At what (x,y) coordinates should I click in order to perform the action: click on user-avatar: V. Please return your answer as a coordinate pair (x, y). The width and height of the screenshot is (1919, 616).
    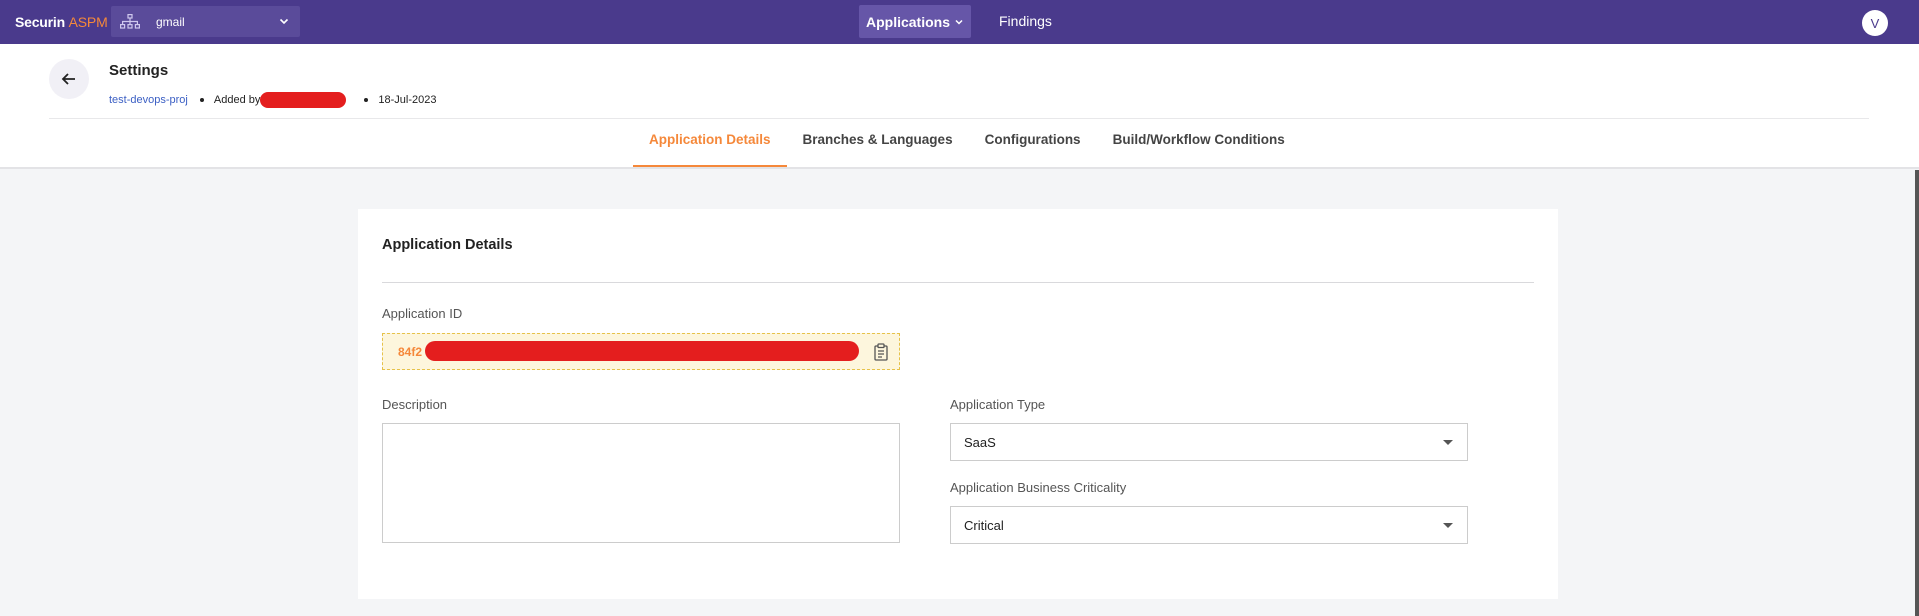
    Looking at the image, I should click on (1875, 23).